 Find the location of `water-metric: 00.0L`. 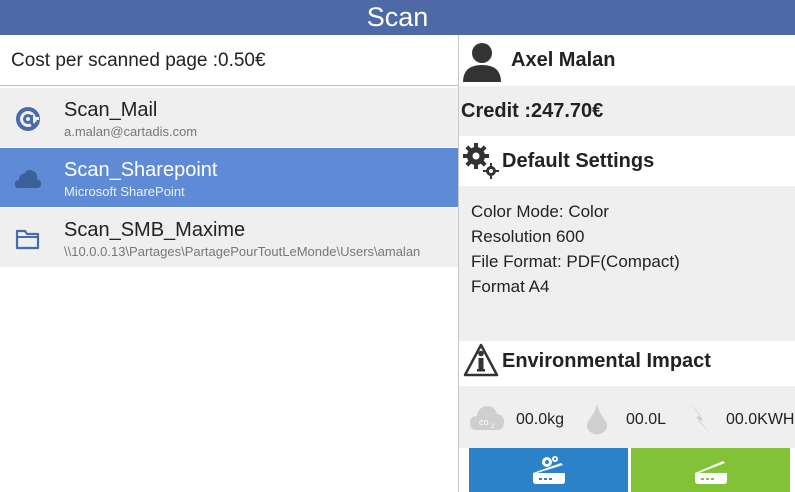

water-metric: 00.0L is located at coordinates (629, 417).